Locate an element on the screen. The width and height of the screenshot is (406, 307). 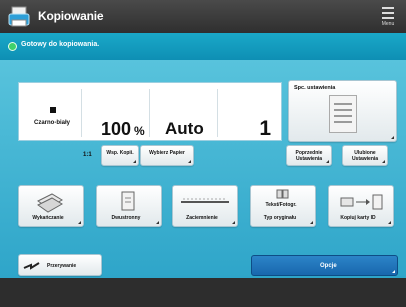
interrupt-button: Przerywanie is located at coordinates (60, 265).